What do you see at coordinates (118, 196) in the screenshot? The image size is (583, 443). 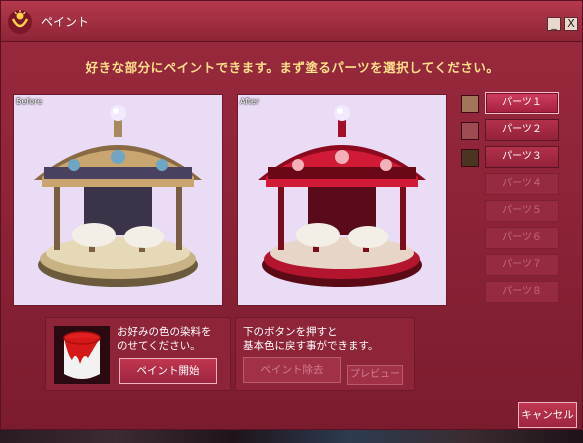 I see `before-carousel-image` at bounding box center [118, 196].